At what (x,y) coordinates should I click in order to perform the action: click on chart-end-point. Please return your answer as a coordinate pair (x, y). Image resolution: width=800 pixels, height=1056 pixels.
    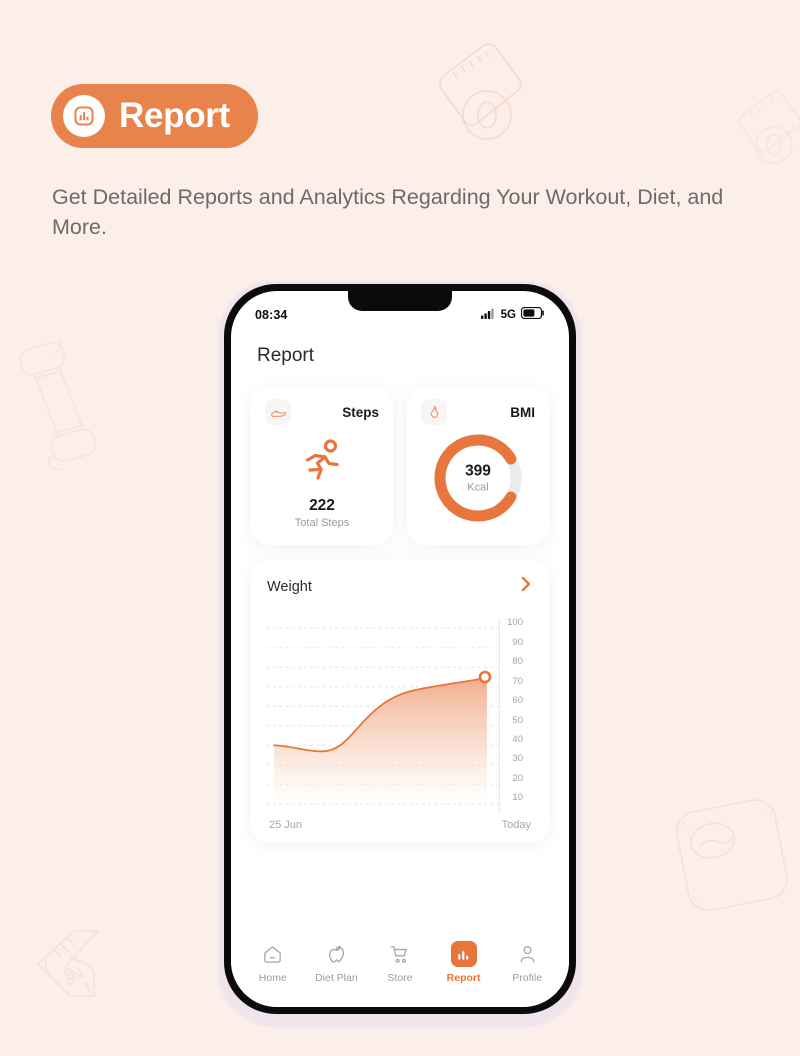
    Looking at the image, I should click on (485, 677).